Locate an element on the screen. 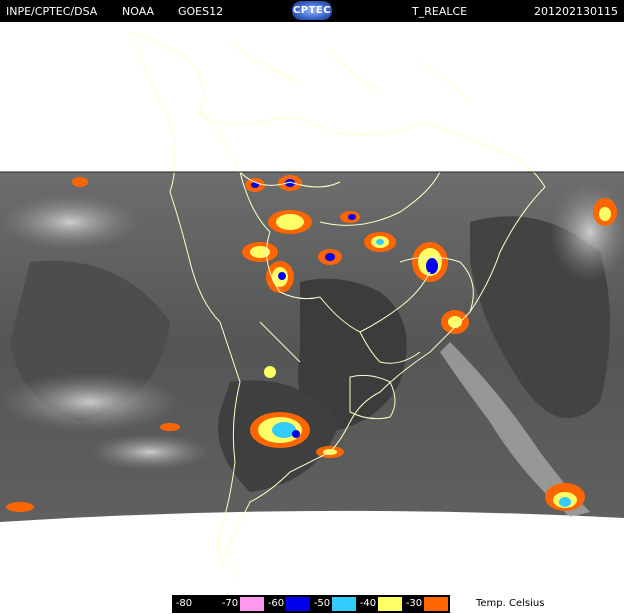 The image size is (624, 614). legend-value: -30 is located at coordinates (414, 603).